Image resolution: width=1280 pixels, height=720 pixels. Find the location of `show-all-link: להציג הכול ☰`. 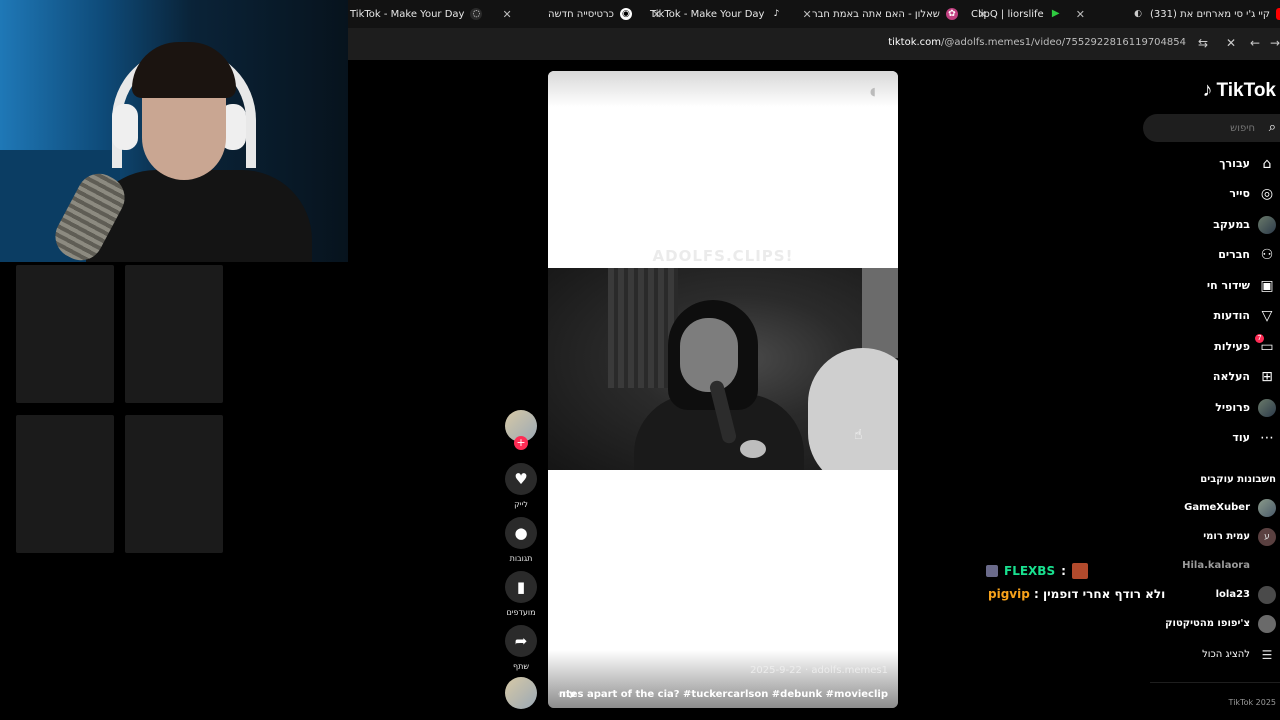

show-all-link: להציג הכול ☰ is located at coordinates (1210, 656).